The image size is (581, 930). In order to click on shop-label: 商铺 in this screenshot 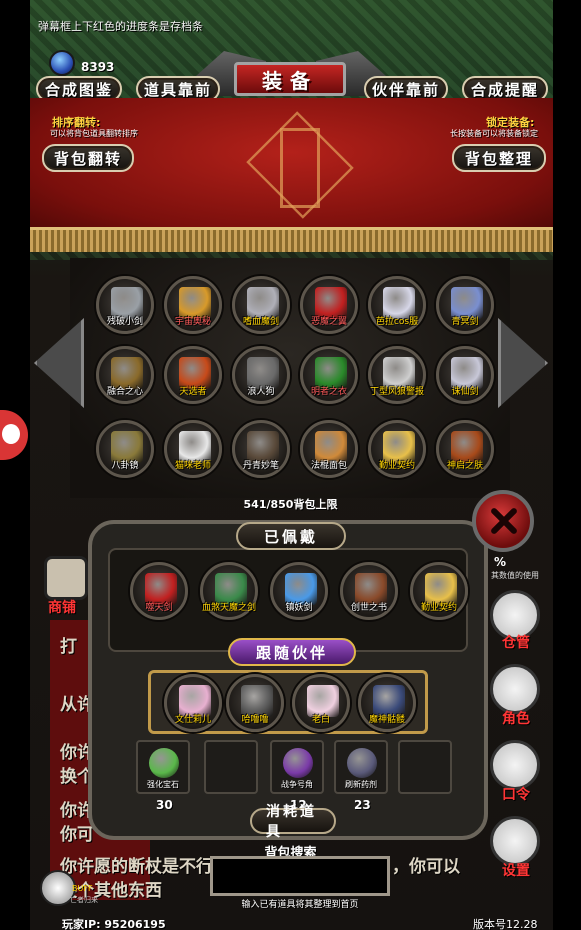, I will do `click(62, 607)`.